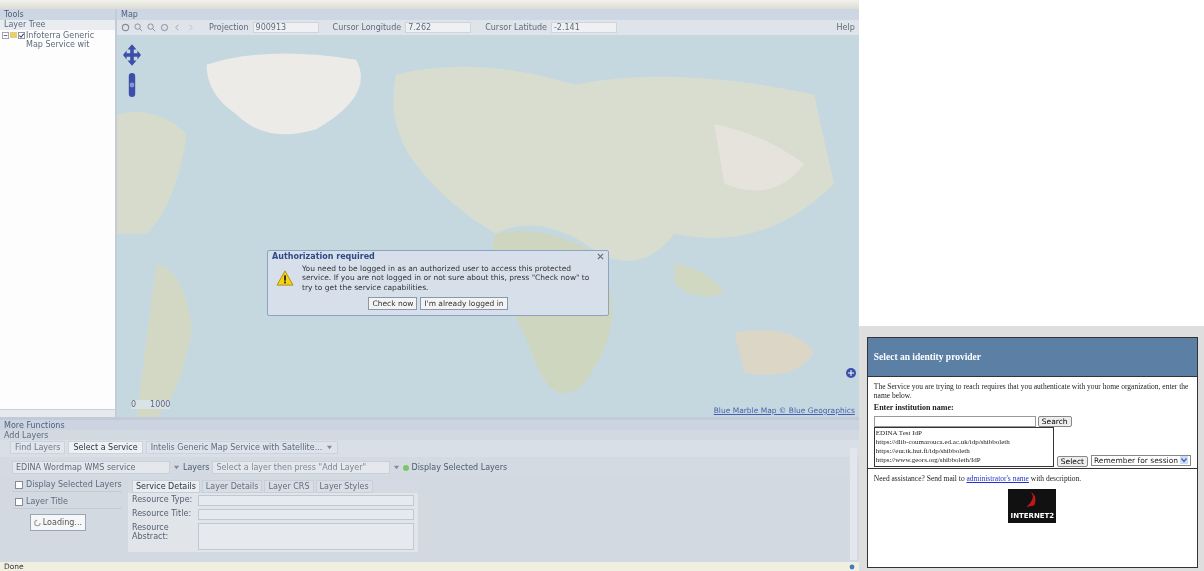  Describe the element at coordinates (151, 404) in the screenshot. I see `scale-bar: 0 1000` at that location.